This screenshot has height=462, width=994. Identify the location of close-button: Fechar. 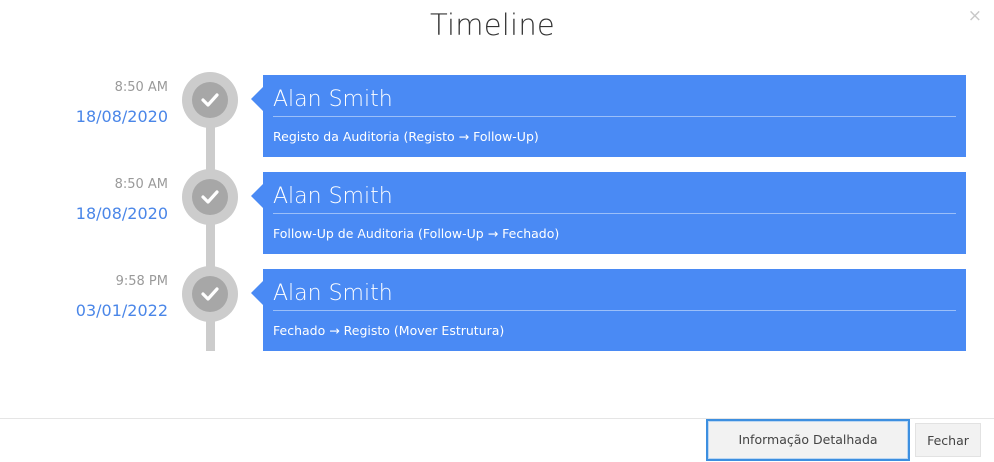
(948, 440).